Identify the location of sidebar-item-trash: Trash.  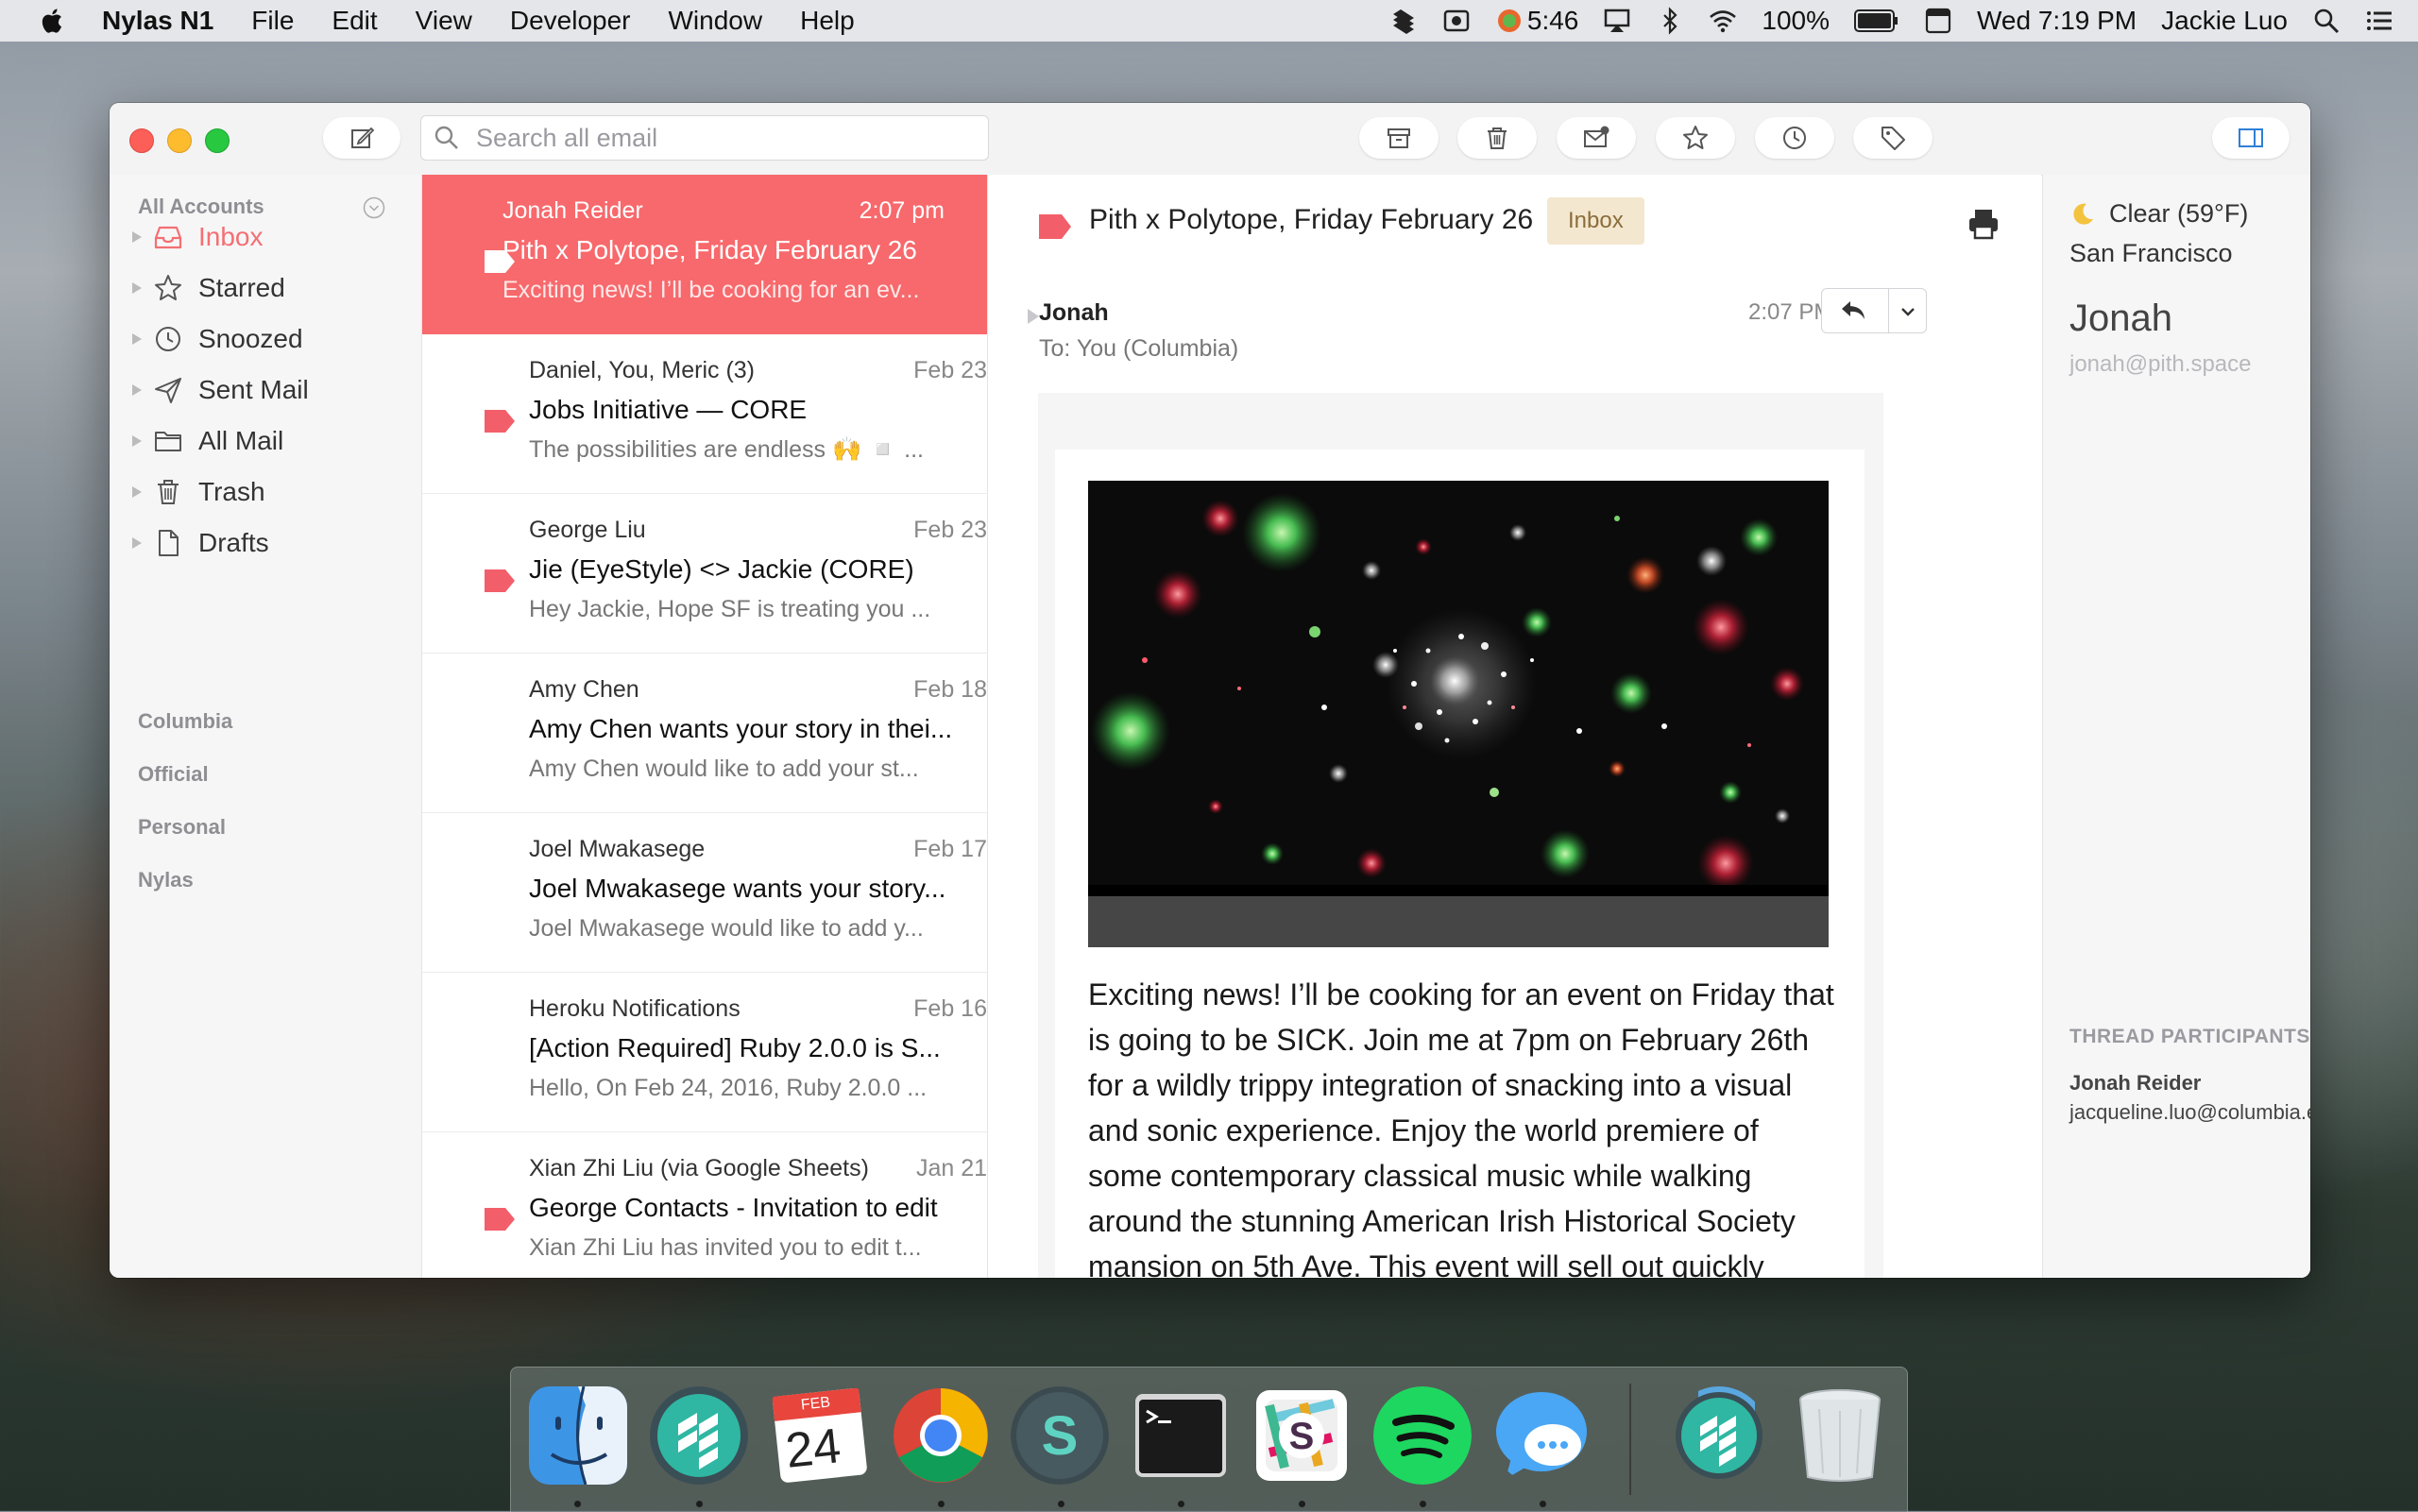
(269, 492).